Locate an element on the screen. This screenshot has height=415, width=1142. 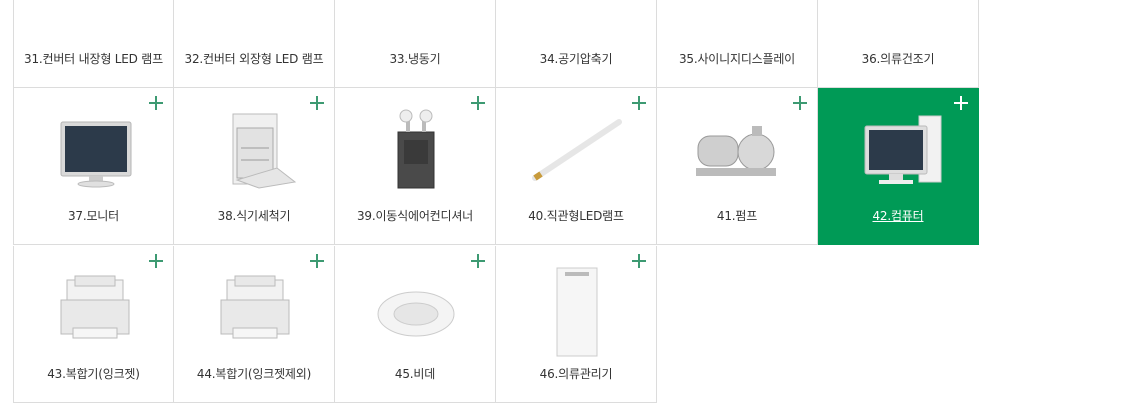
product-label: 42.컴퓨터 is located at coordinates (898, 216).